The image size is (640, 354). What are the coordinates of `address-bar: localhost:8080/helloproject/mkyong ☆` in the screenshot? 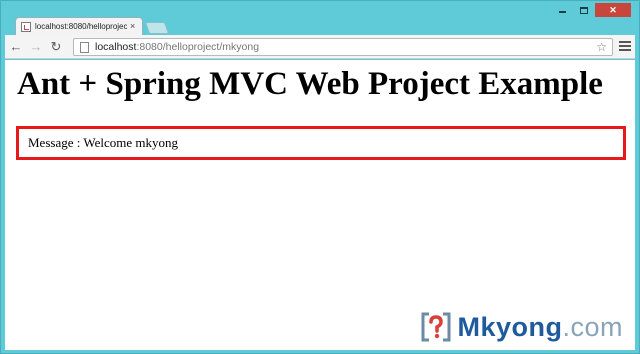 It's located at (343, 47).